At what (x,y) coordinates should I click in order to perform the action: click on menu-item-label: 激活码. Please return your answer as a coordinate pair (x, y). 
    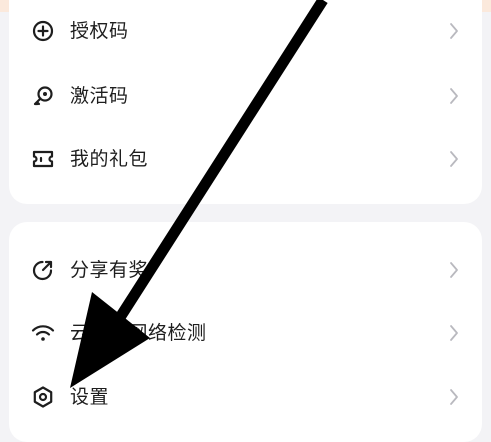
    Looking at the image, I should click on (99, 96).